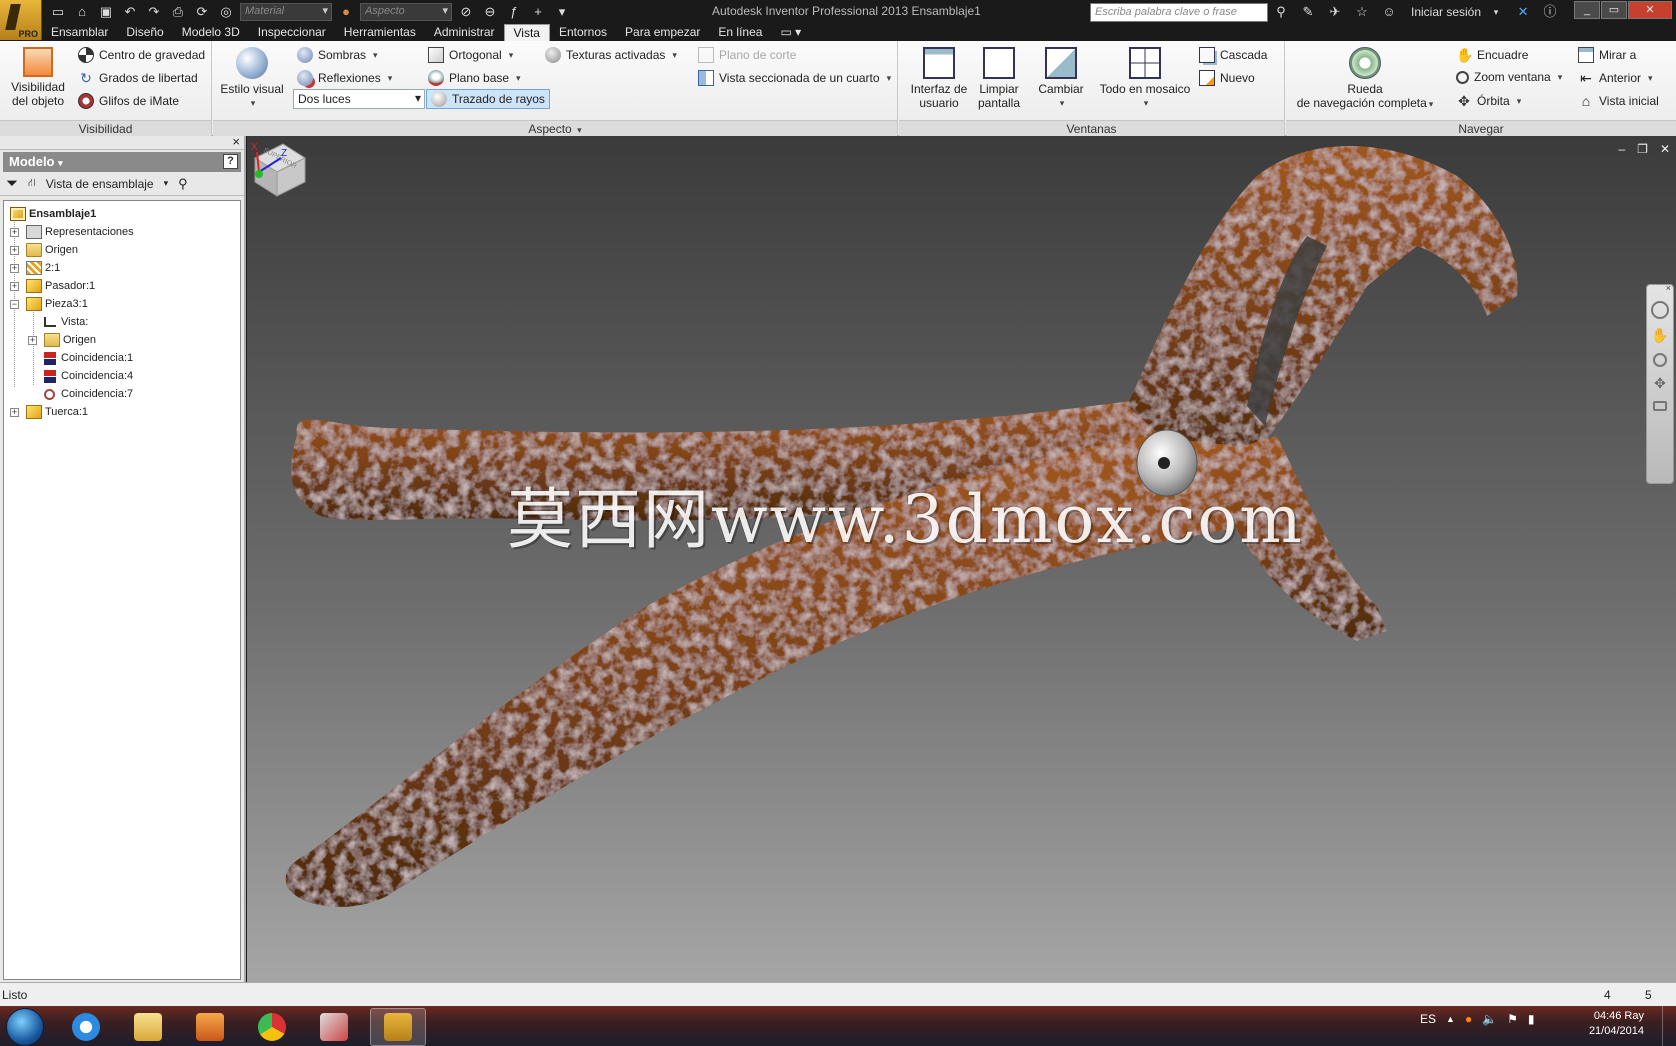 Image resolution: width=1676 pixels, height=1046 pixels. What do you see at coordinates (14, 304) in the screenshot?
I see `collapse-icon: −` at bounding box center [14, 304].